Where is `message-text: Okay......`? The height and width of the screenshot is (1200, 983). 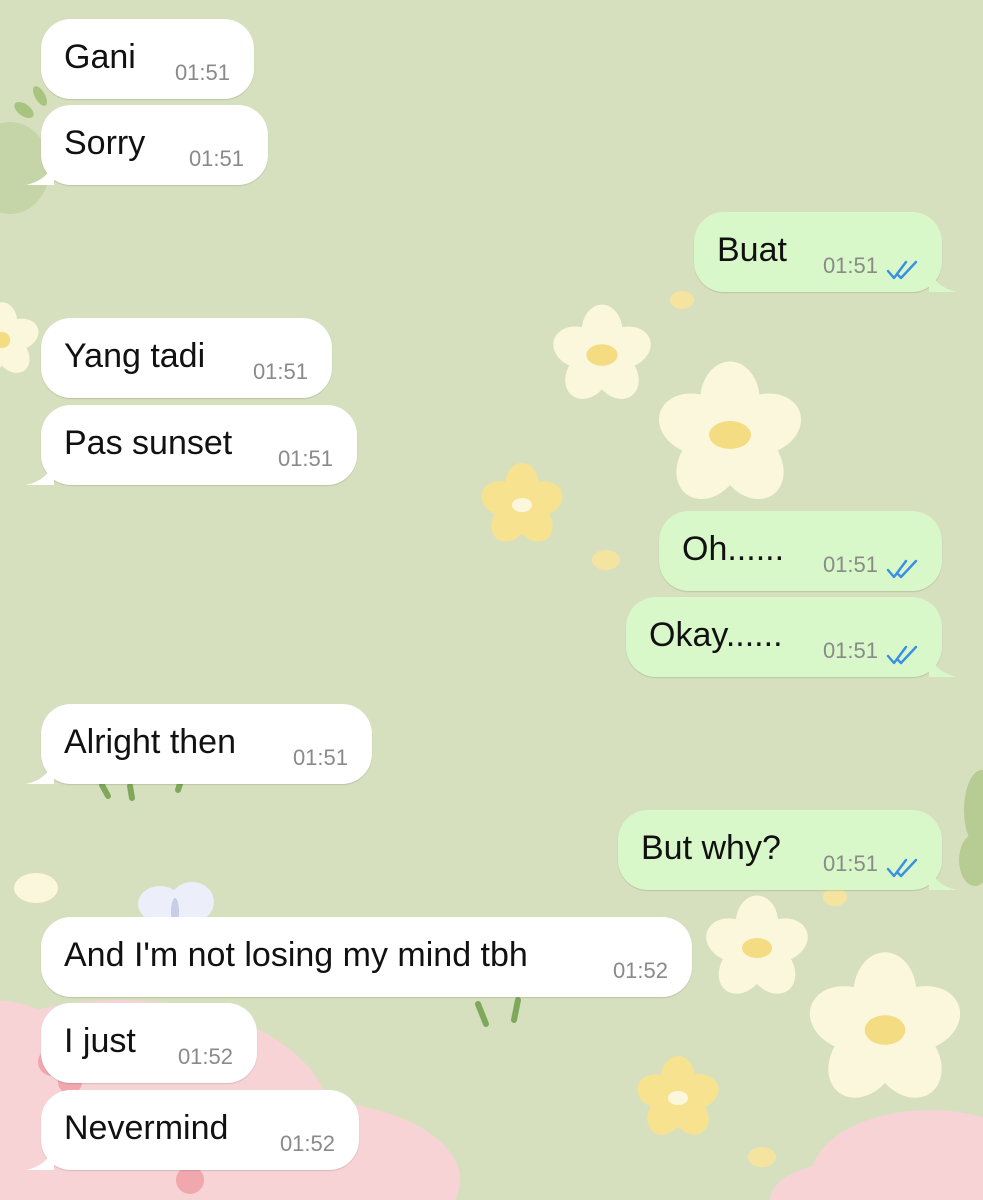 message-text: Okay...... is located at coordinates (716, 635).